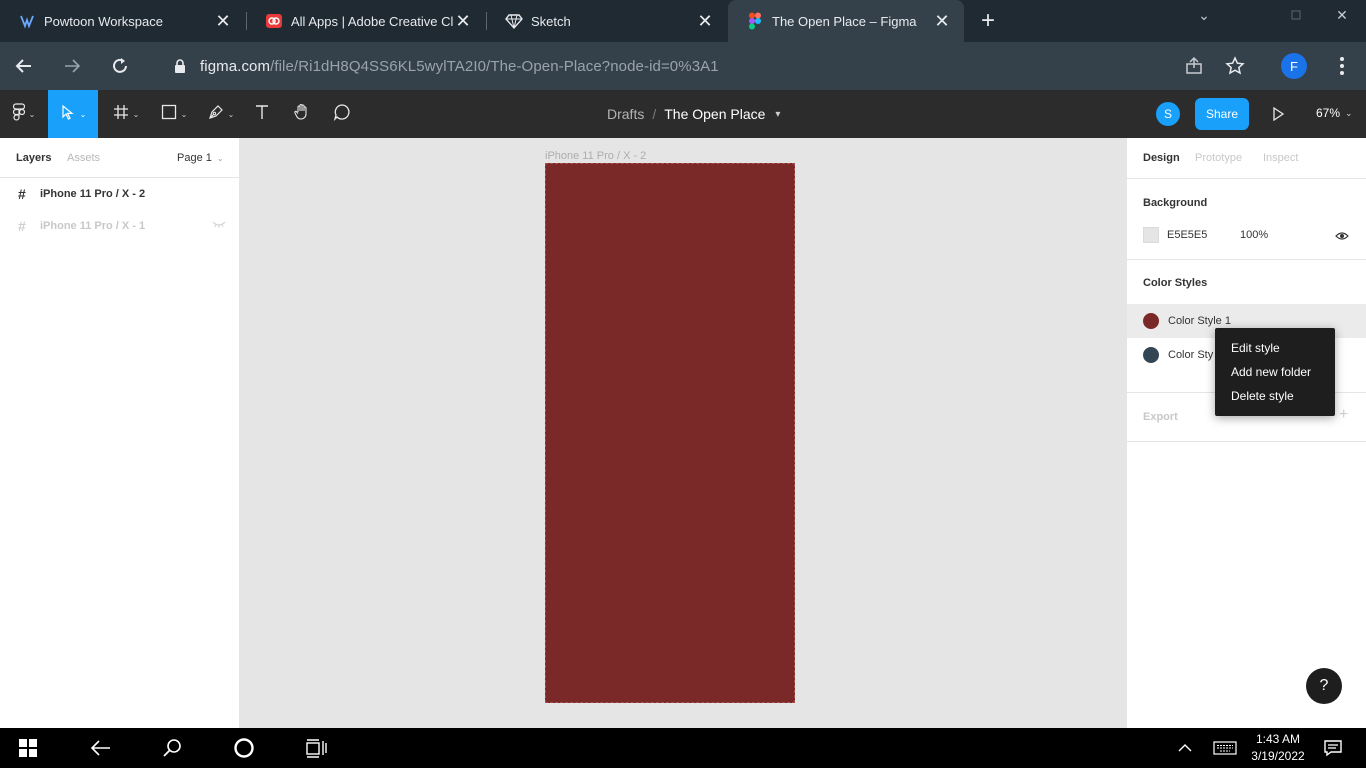 The height and width of the screenshot is (768, 1366). What do you see at coordinates (1254, 235) in the screenshot?
I see `background-opacity-value: 100%` at bounding box center [1254, 235].